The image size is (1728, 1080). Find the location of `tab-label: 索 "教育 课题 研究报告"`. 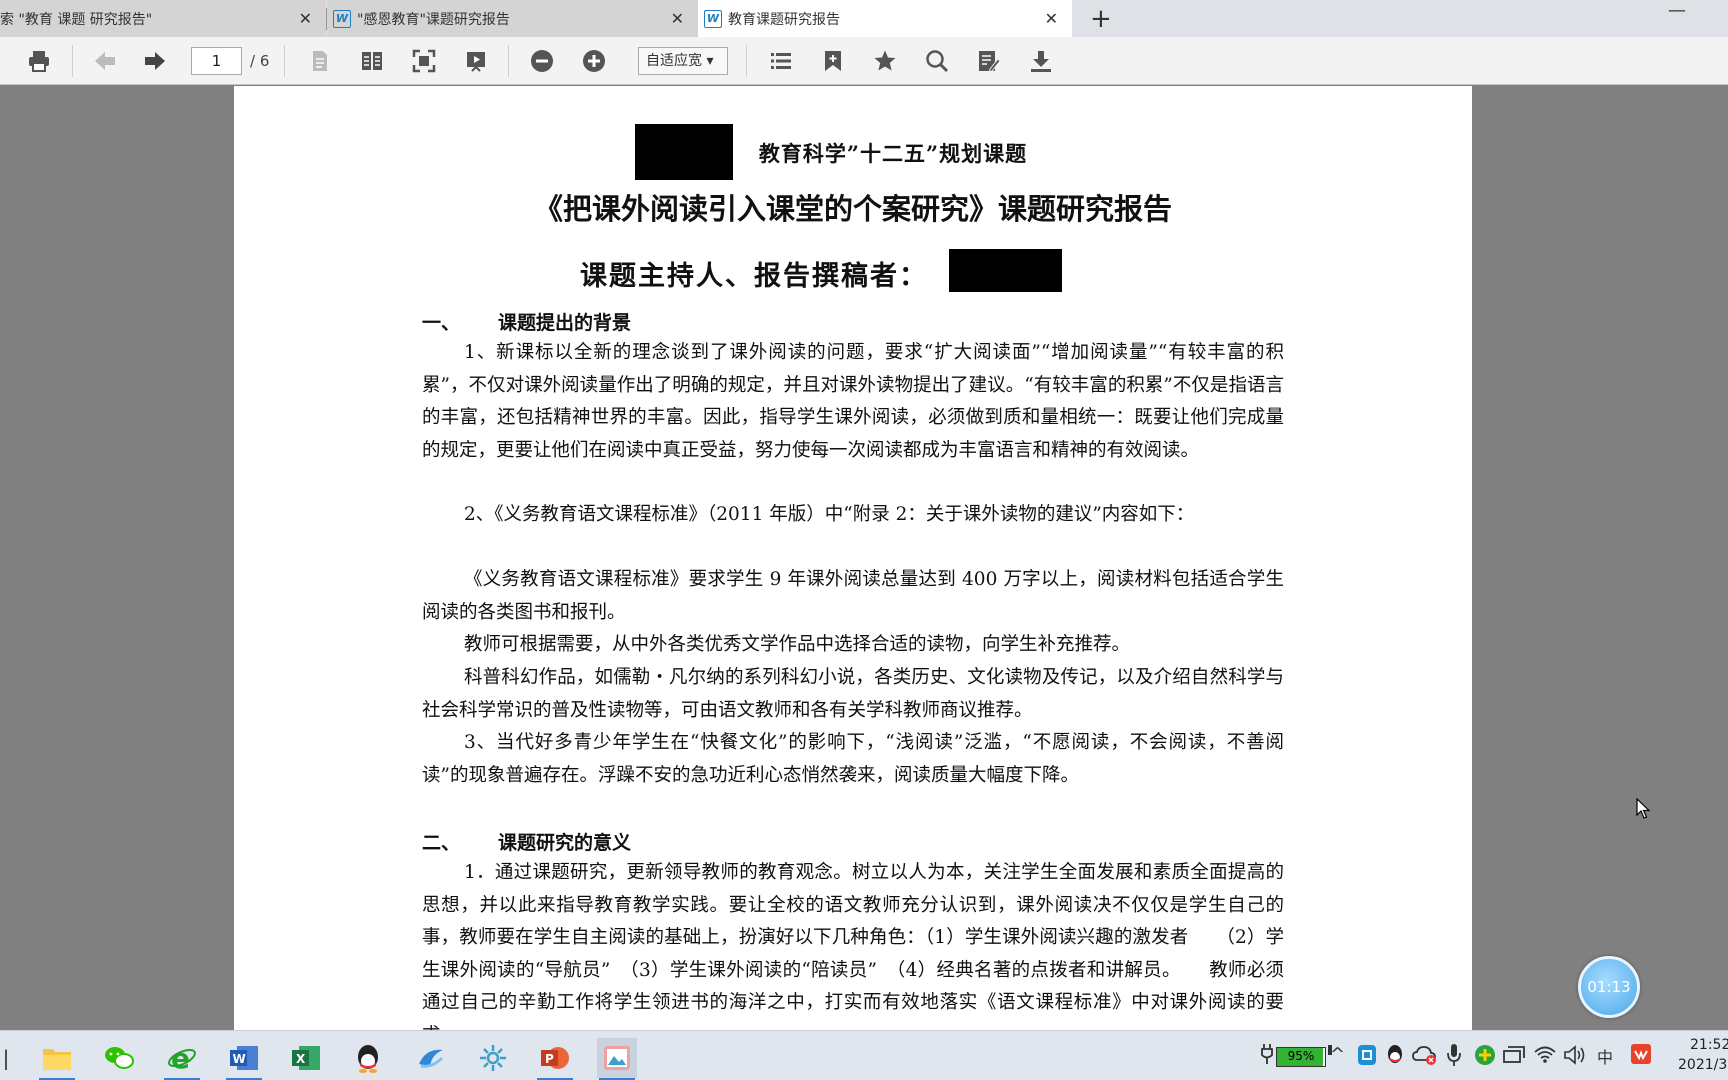

tab-label: 索 "教育 课题 研究报告" is located at coordinates (76, 19).